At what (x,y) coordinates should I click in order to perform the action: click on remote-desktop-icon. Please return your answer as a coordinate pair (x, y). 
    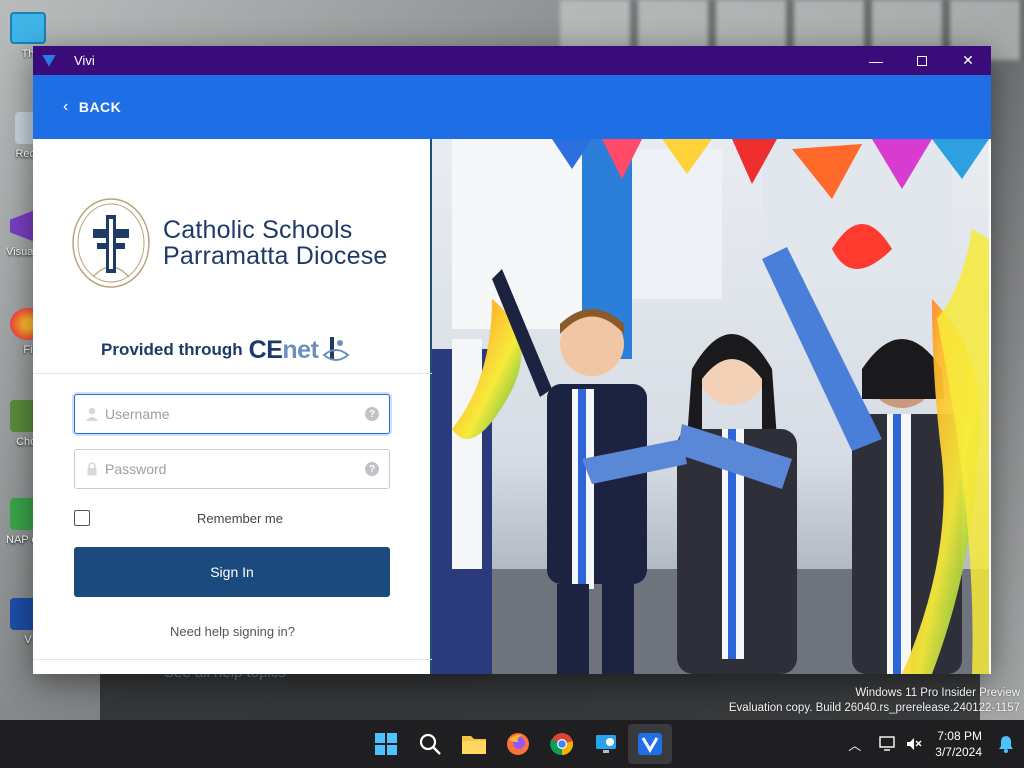
    Looking at the image, I should click on (606, 744).